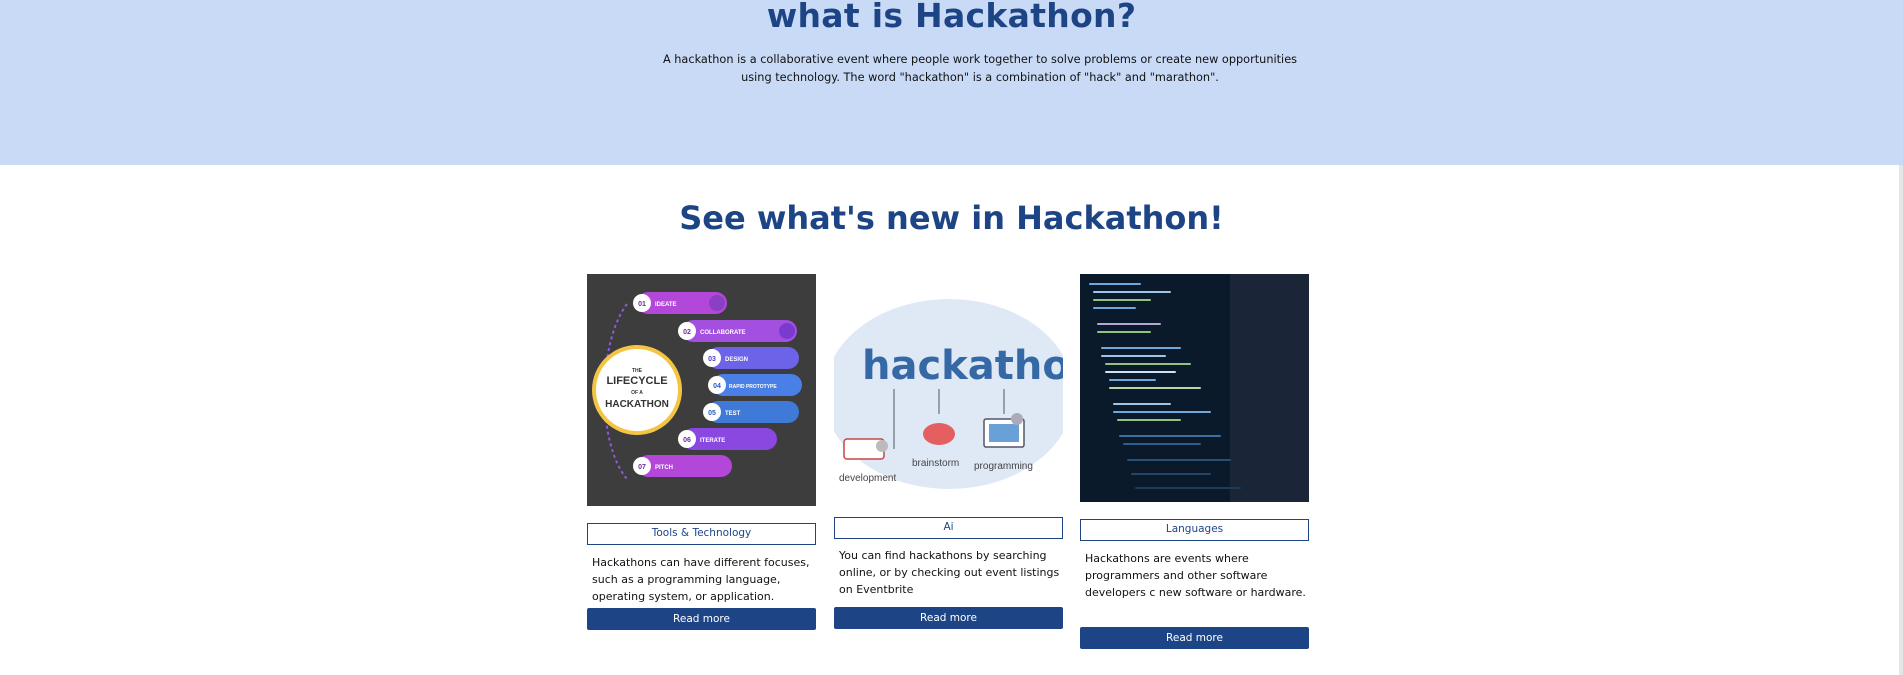 This screenshot has height=675, width=1903. What do you see at coordinates (712, 413) in the screenshot?
I see `step-5-num: 05` at bounding box center [712, 413].